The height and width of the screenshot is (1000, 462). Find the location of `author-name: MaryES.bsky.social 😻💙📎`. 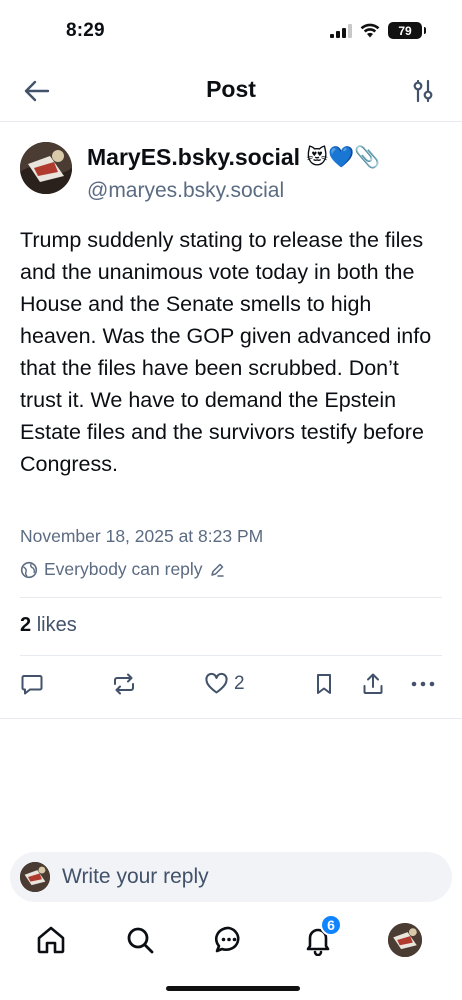

author-name: MaryES.bsky.social 😻💙📎 is located at coordinates (233, 157).